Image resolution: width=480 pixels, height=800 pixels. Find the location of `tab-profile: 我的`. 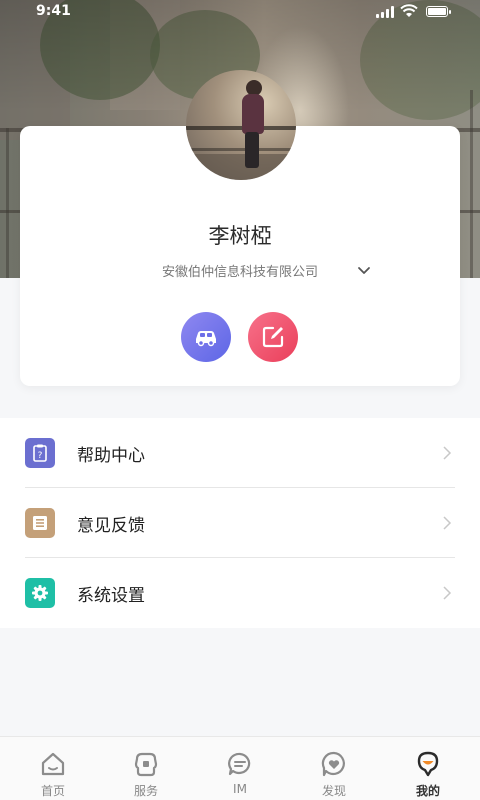

tab-profile: 我的 is located at coordinates (428, 768).